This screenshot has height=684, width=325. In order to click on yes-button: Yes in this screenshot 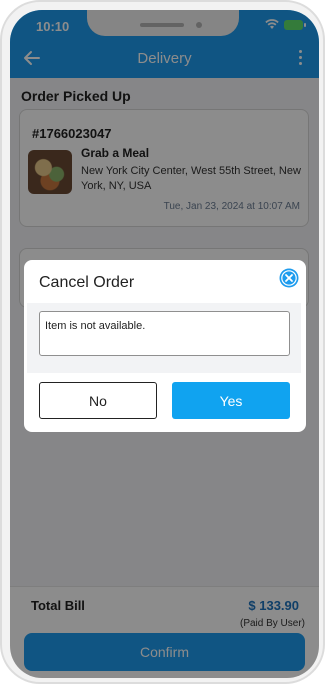, I will do `click(231, 400)`.